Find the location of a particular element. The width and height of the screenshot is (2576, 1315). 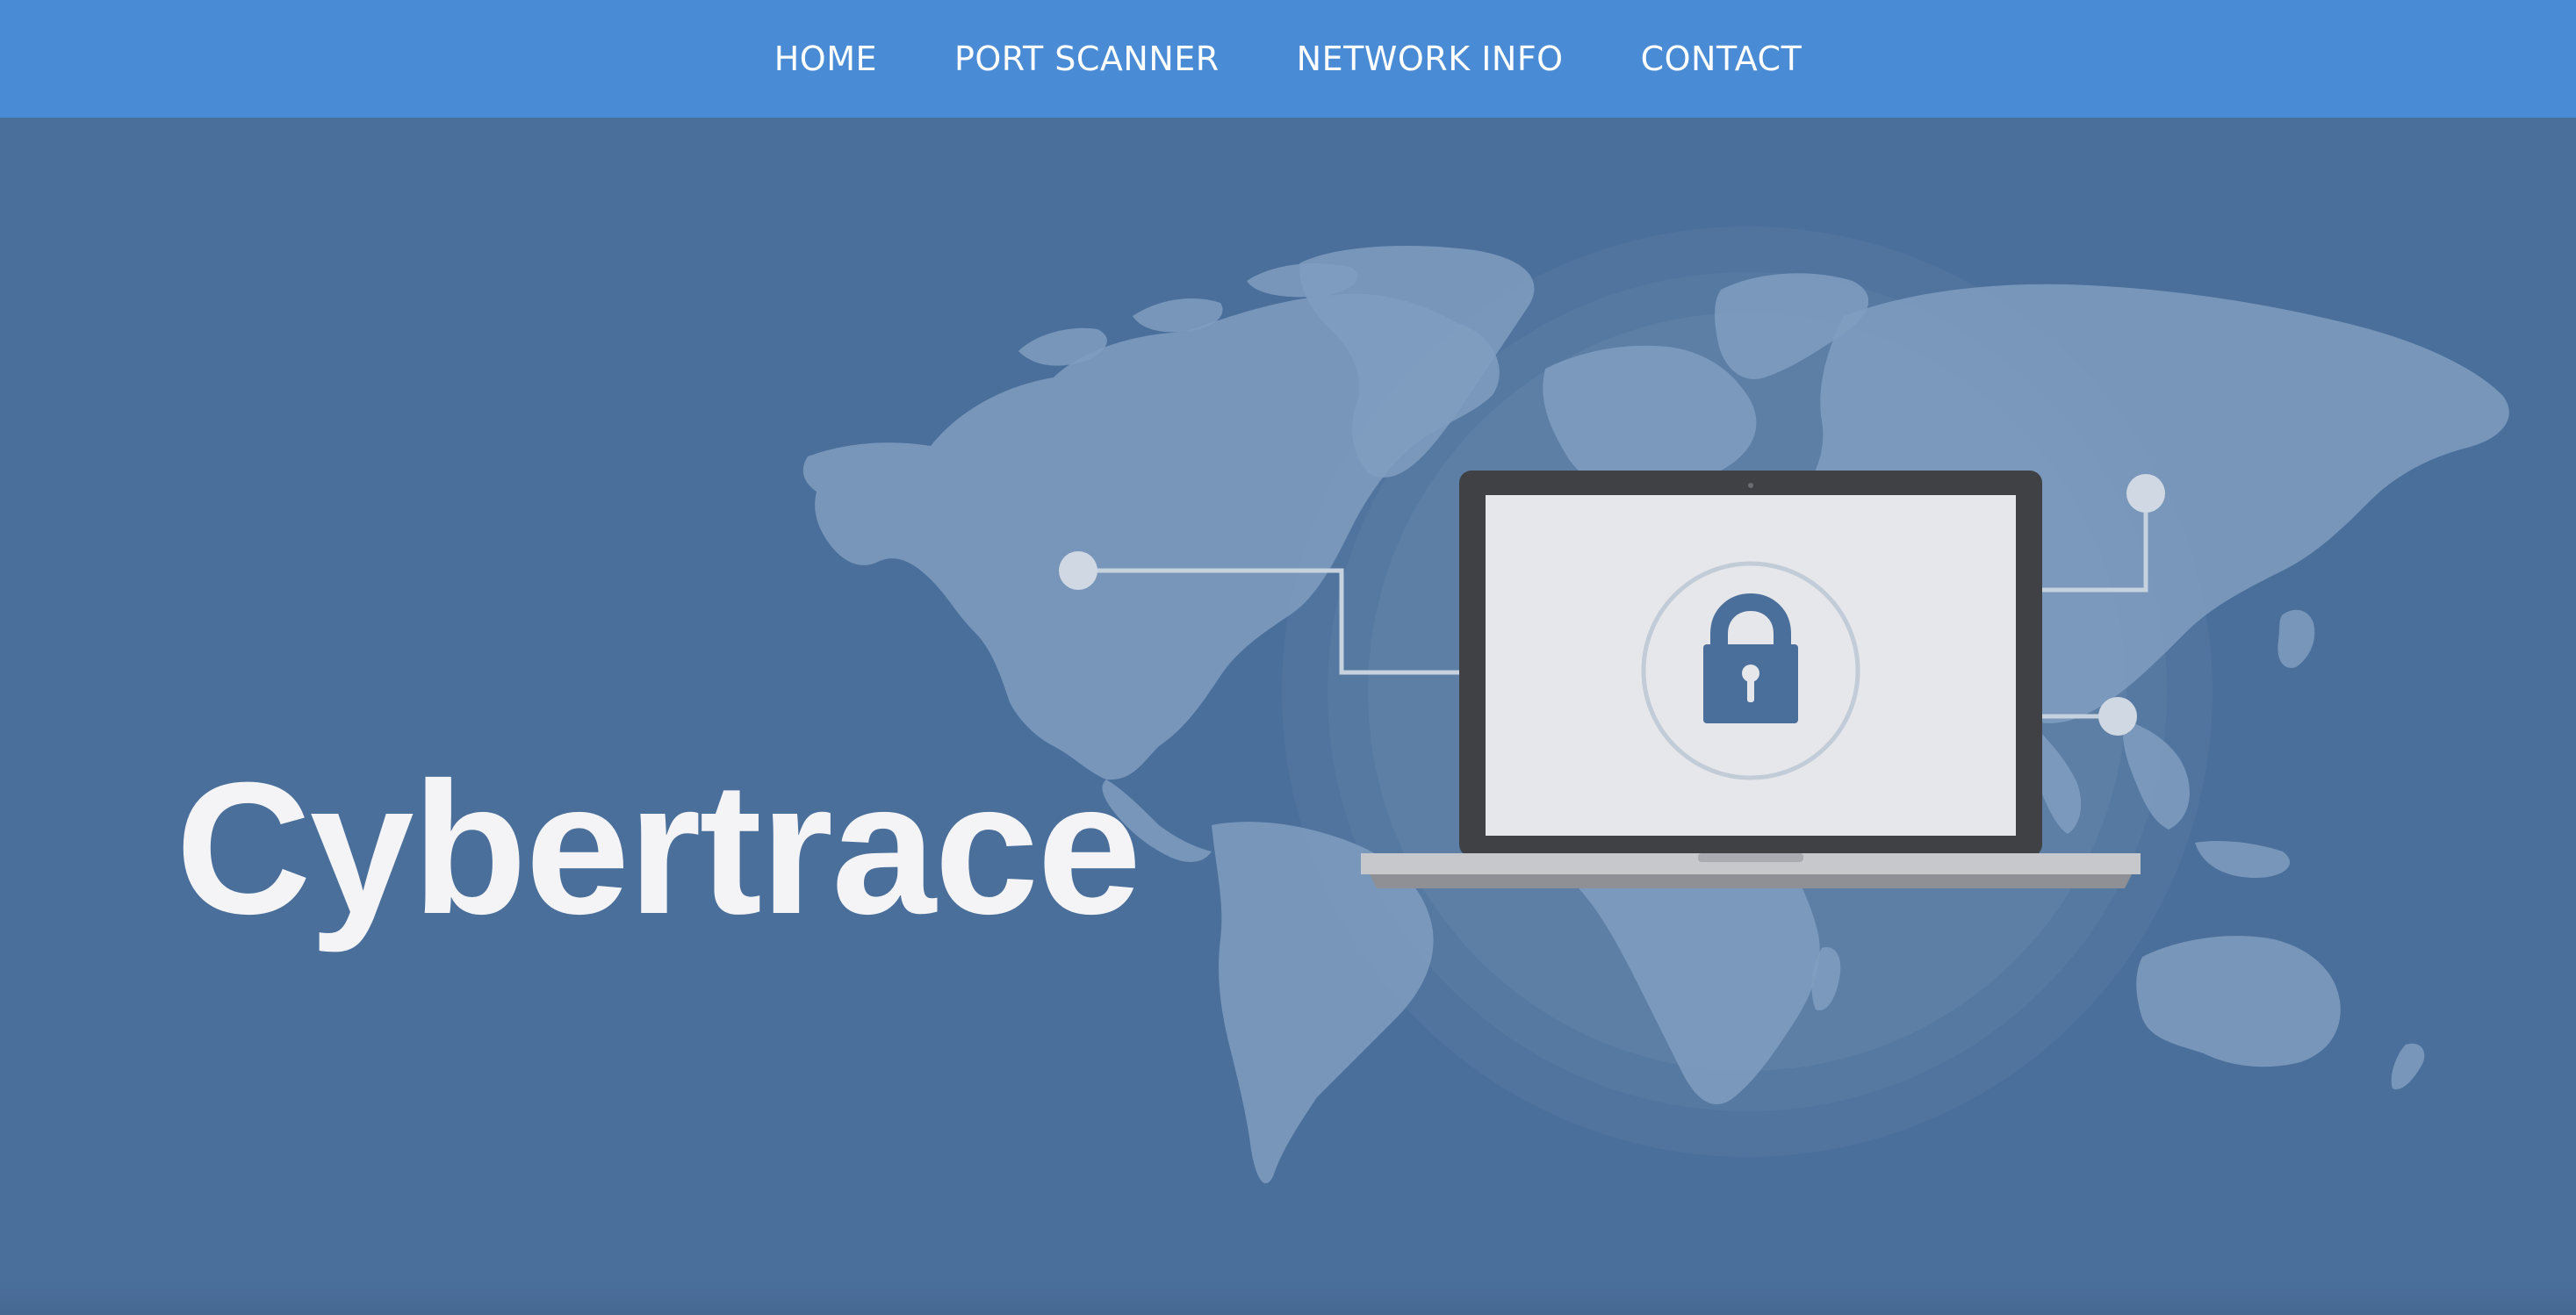

nav-network-info-link: NETWORK INFO is located at coordinates (1430, 59).